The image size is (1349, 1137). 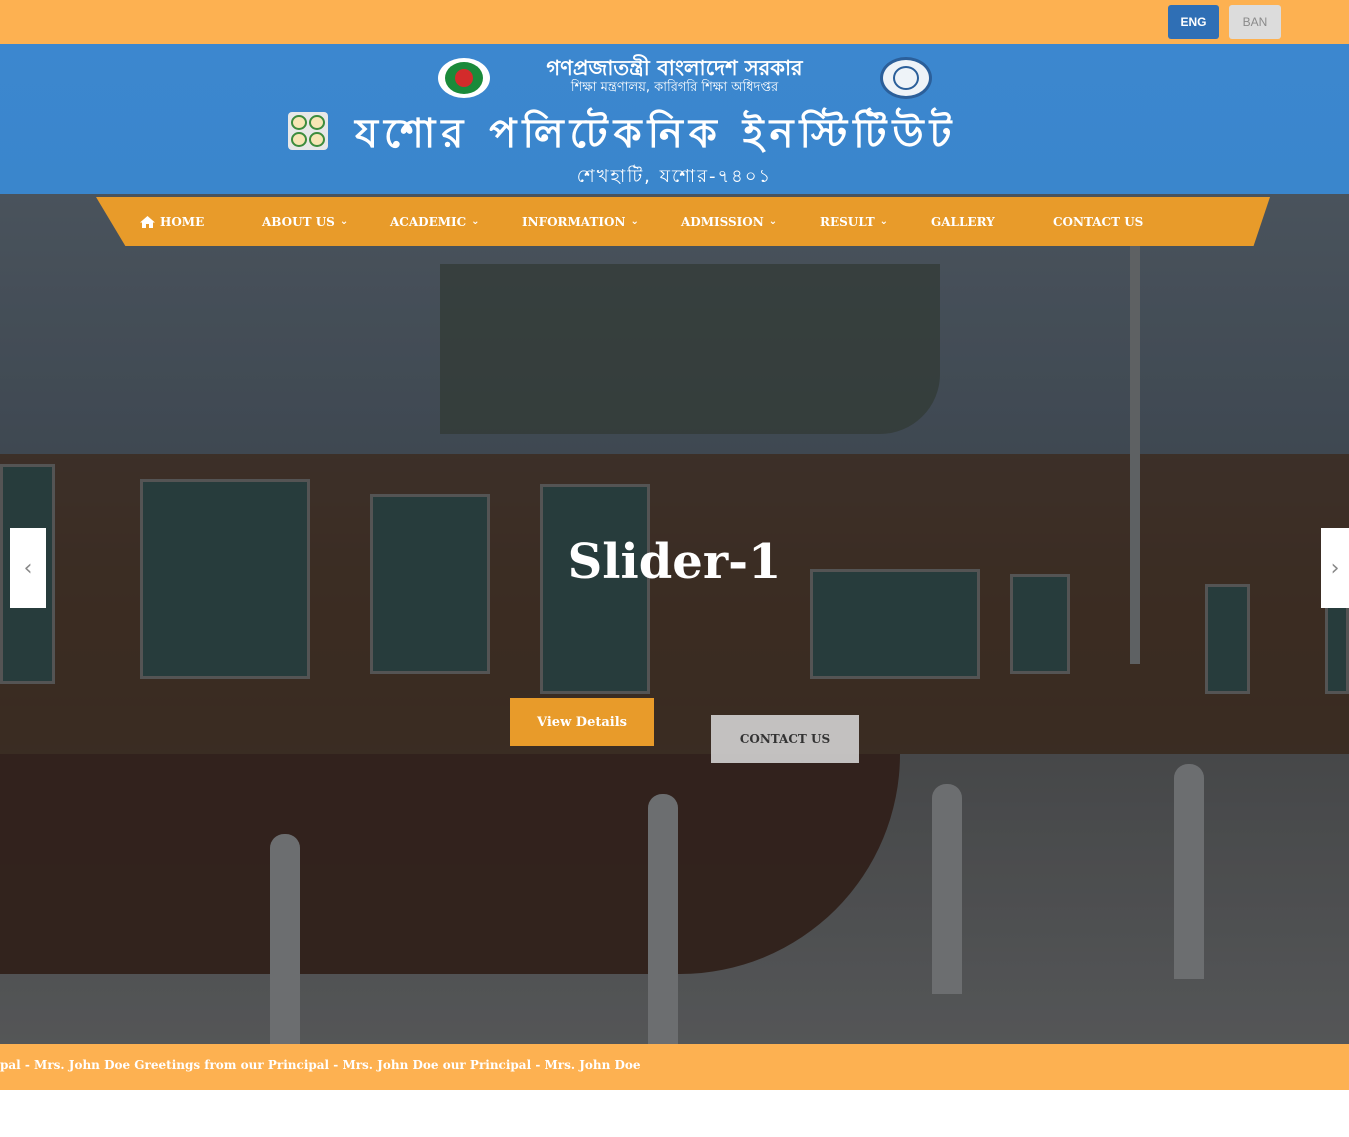 I want to click on nav-item-contact-us: CONTACT US, so click(x=1098, y=221).